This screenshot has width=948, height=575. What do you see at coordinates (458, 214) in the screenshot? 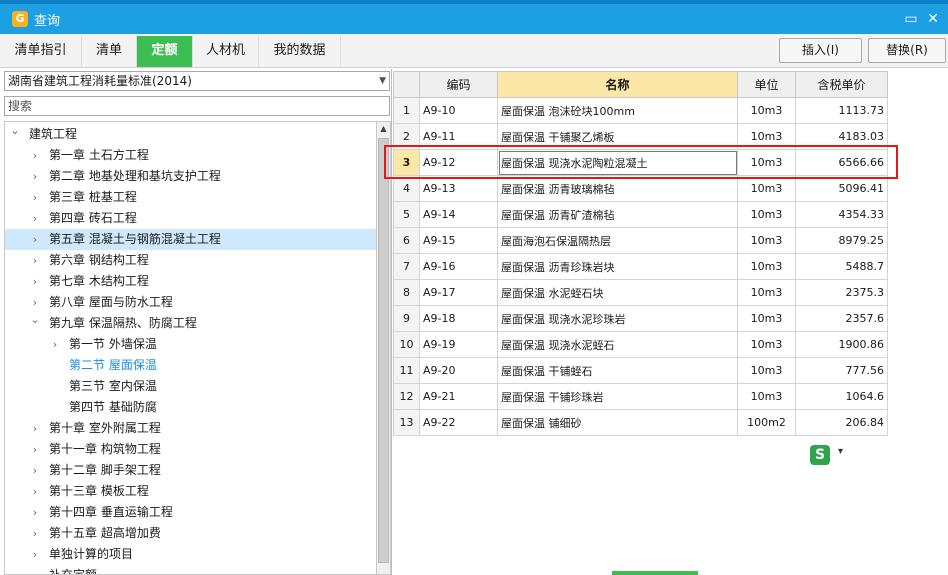
I see `cell-code: A9-14` at bounding box center [458, 214].